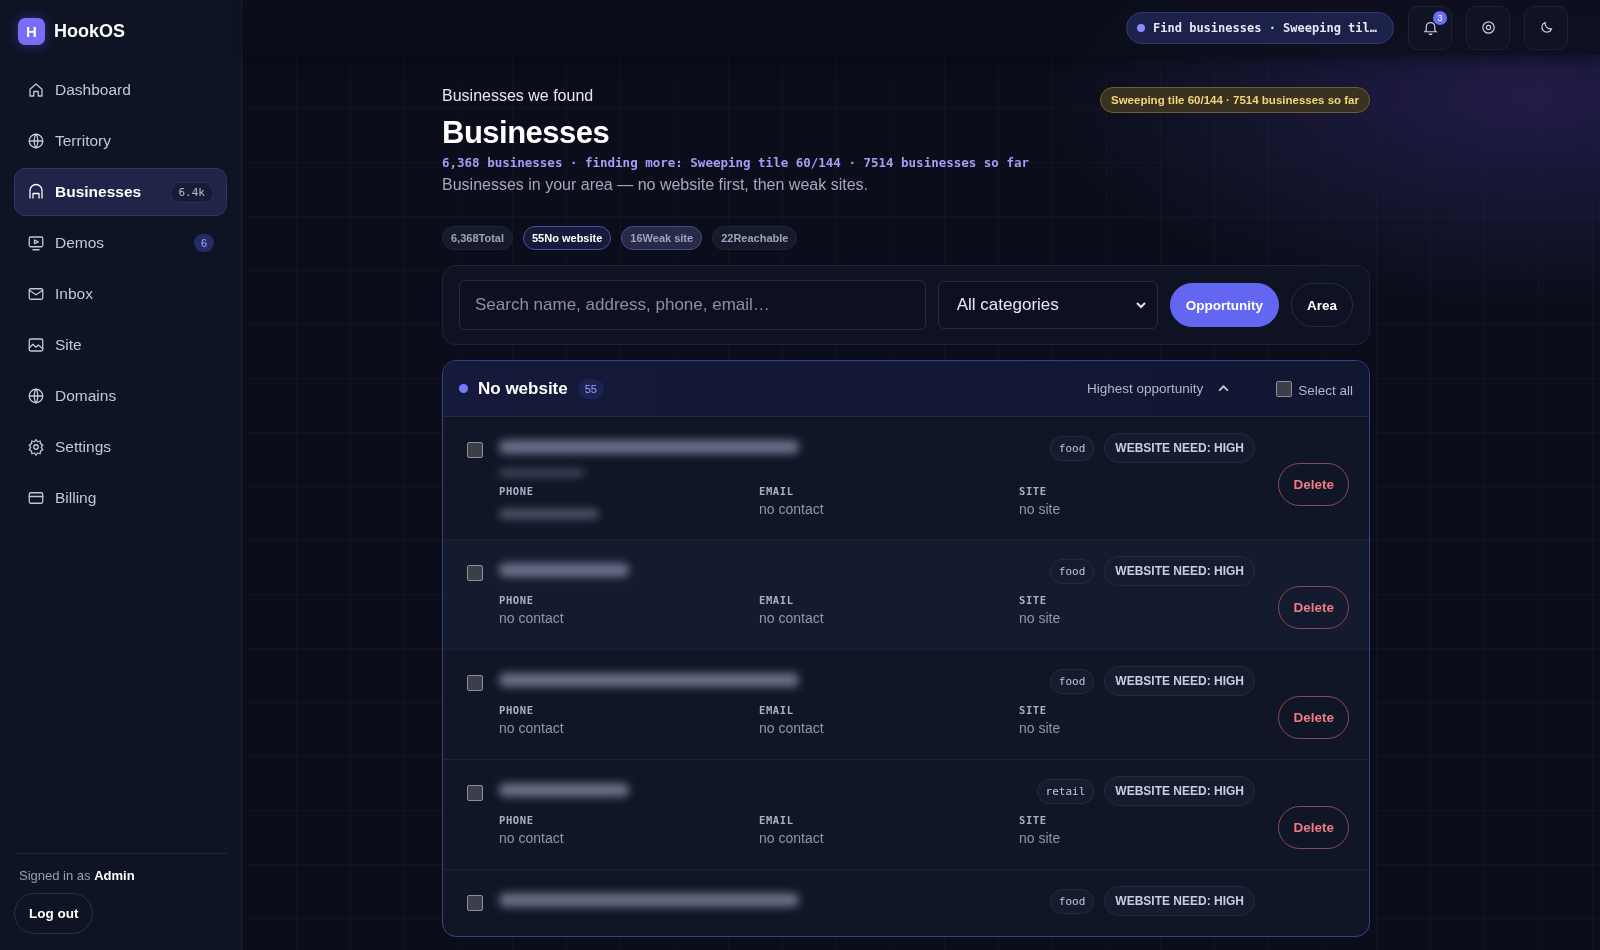 The image size is (1600, 950). What do you see at coordinates (1065, 791) in the screenshot?
I see `category-tag: retail` at bounding box center [1065, 791].